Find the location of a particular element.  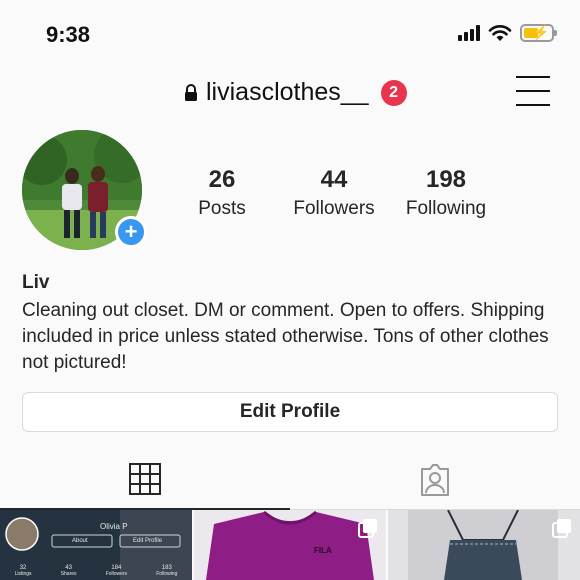

menu-icon is located at coordinates (533, 91).